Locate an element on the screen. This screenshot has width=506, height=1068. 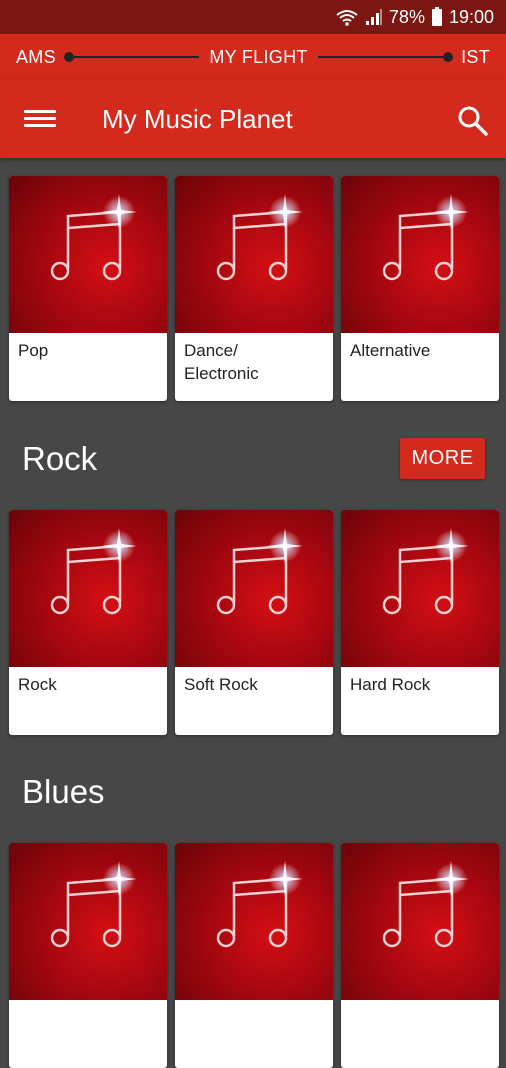
genre-card-rock: Rock is located at coordinates (88, 622).